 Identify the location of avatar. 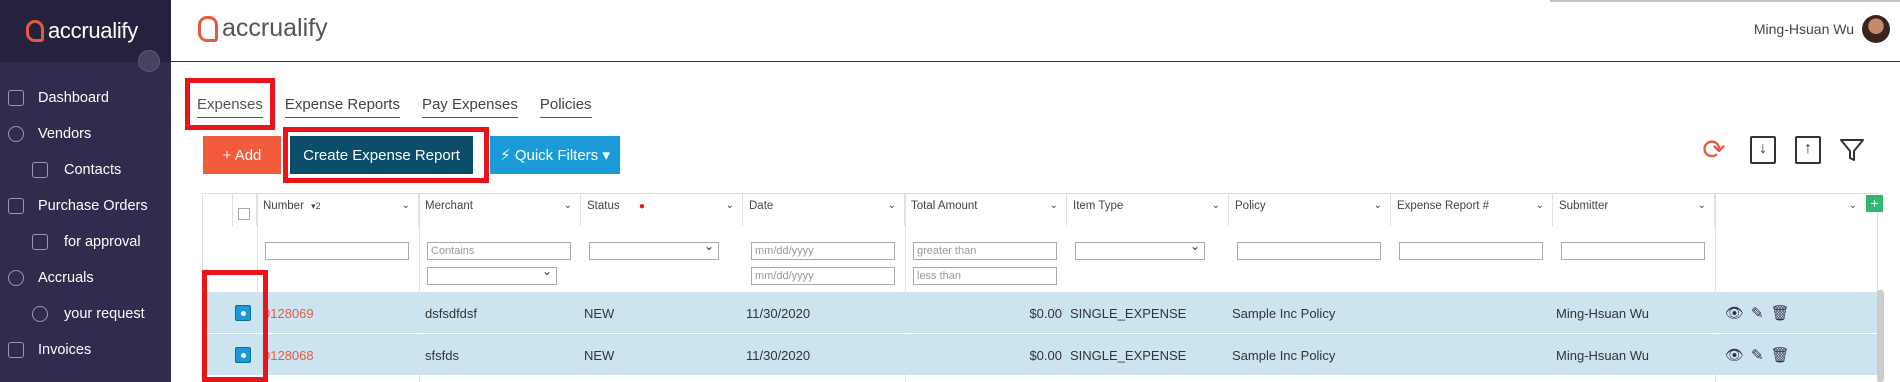
(1876, 29).